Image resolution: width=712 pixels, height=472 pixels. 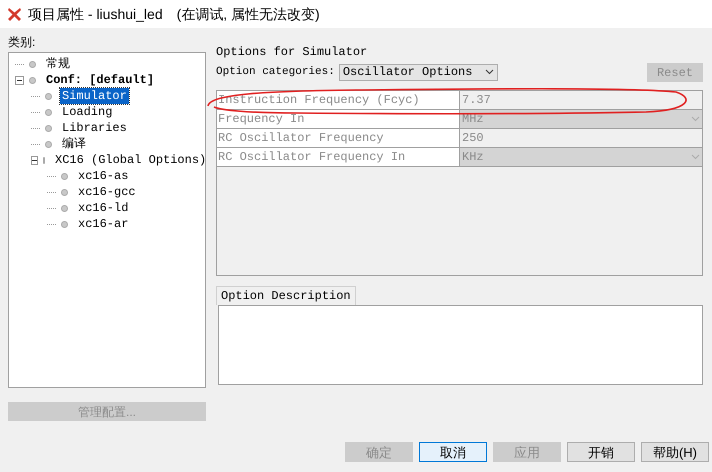 What do you see at coordinates (275, 72) in the screenshot?
I see `option-categories-label: Option categories:` at bounding box center [275, 72].